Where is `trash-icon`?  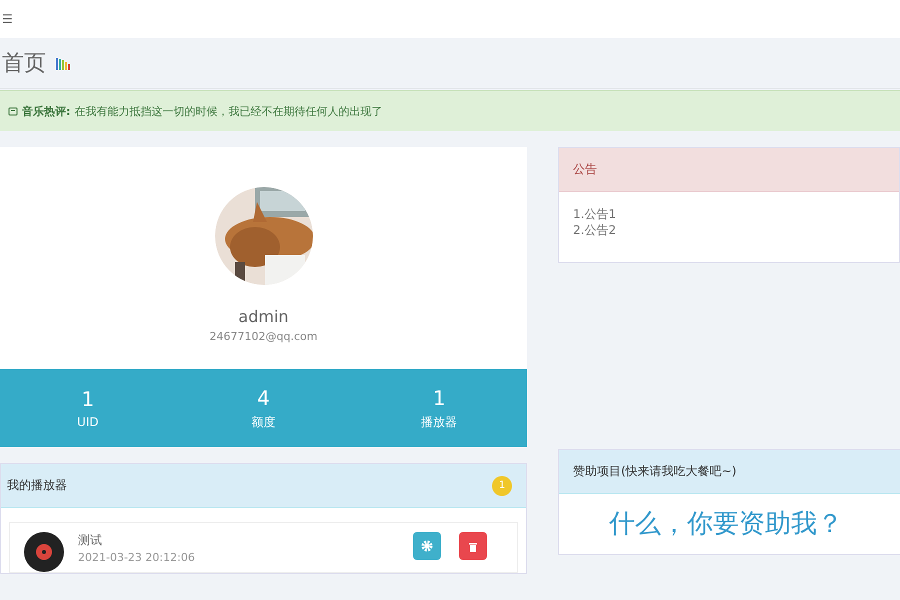 trash-icon is located at coordinates (473, 546).